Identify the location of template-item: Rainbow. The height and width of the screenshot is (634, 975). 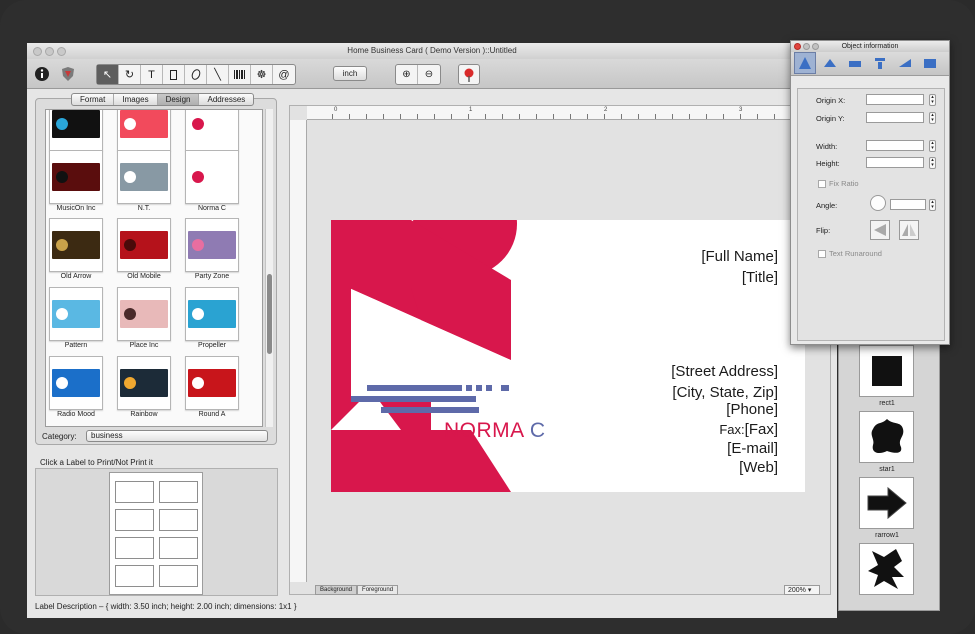
(144, 387).